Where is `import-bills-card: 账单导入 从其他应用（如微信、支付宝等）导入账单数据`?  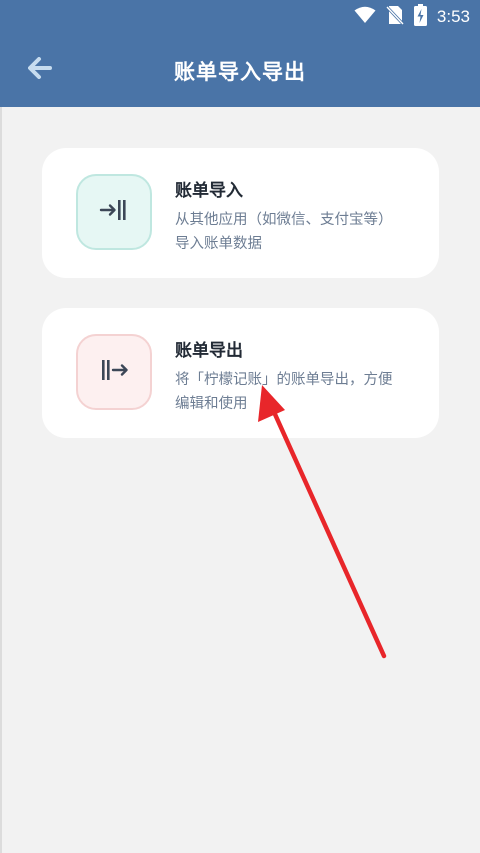 import-bills-card: 账单导入 从其他应用（如微信、支付宝等）导入账单数据 is located at coordinates (240, 213).